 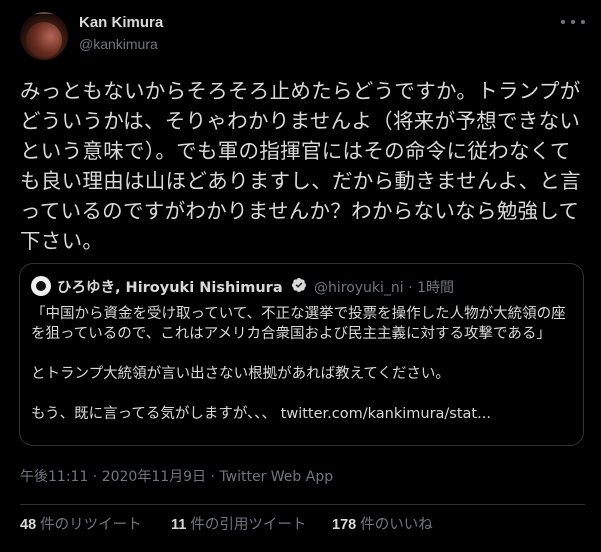 I want to click on likes-stat: 178 件のいいね, so click(x=382, y=523).